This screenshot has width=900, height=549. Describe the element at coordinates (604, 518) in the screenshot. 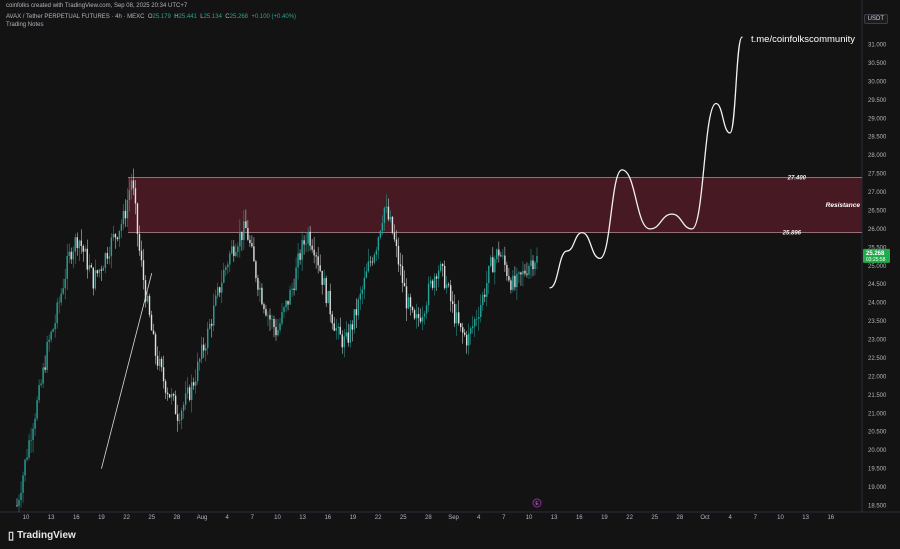

I see `x-tick-label: 19` at that location.